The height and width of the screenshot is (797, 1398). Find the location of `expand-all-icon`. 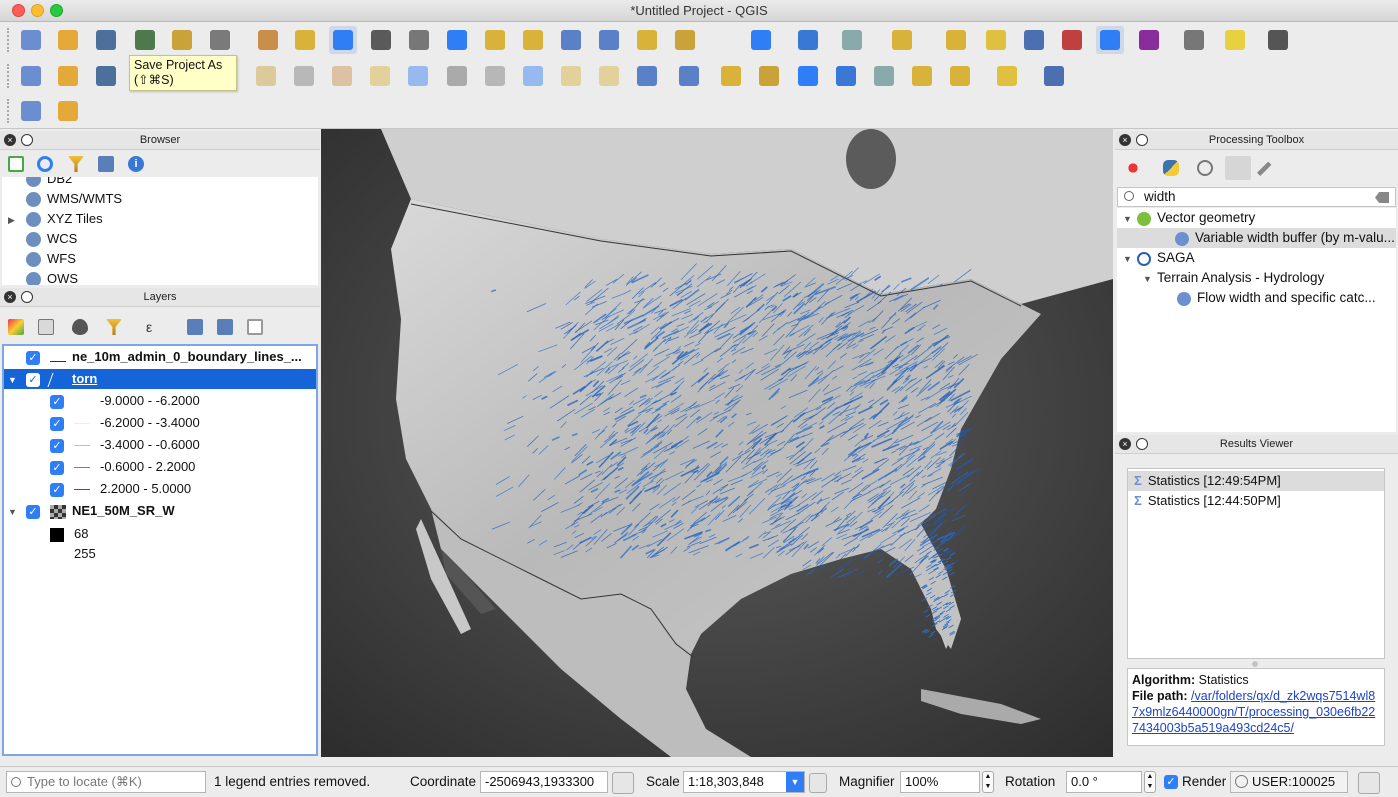

expand-all-icon is located at coordinates (195, 327).